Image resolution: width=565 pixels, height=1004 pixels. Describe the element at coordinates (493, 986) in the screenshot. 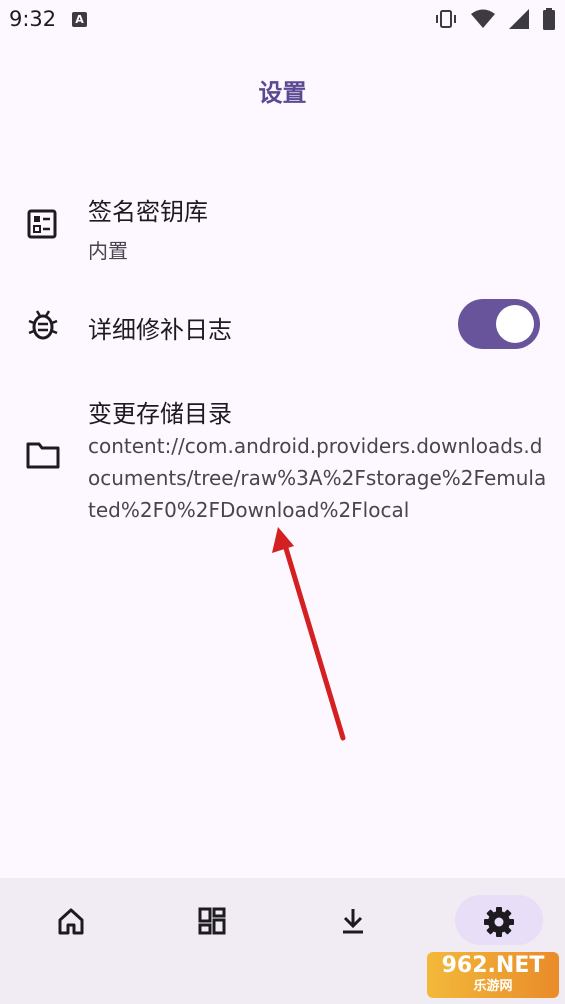

I see `watermark-sub: 乐游网` at that location.